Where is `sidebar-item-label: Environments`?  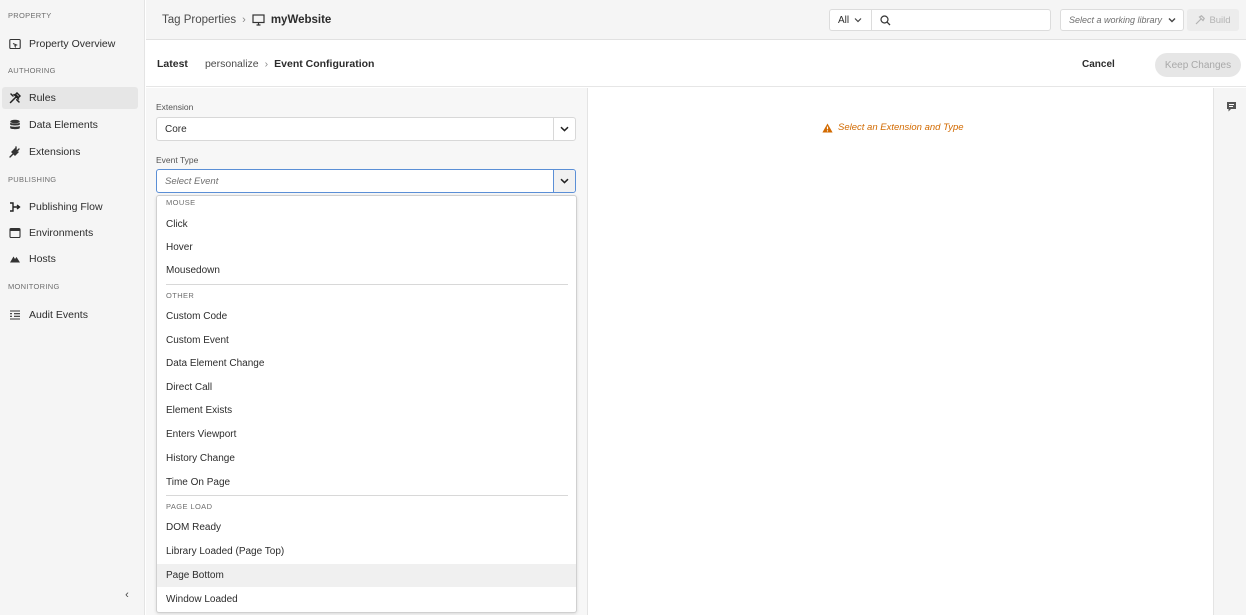 sidebar-item-label: Environments is located at coordinates (61, 233).